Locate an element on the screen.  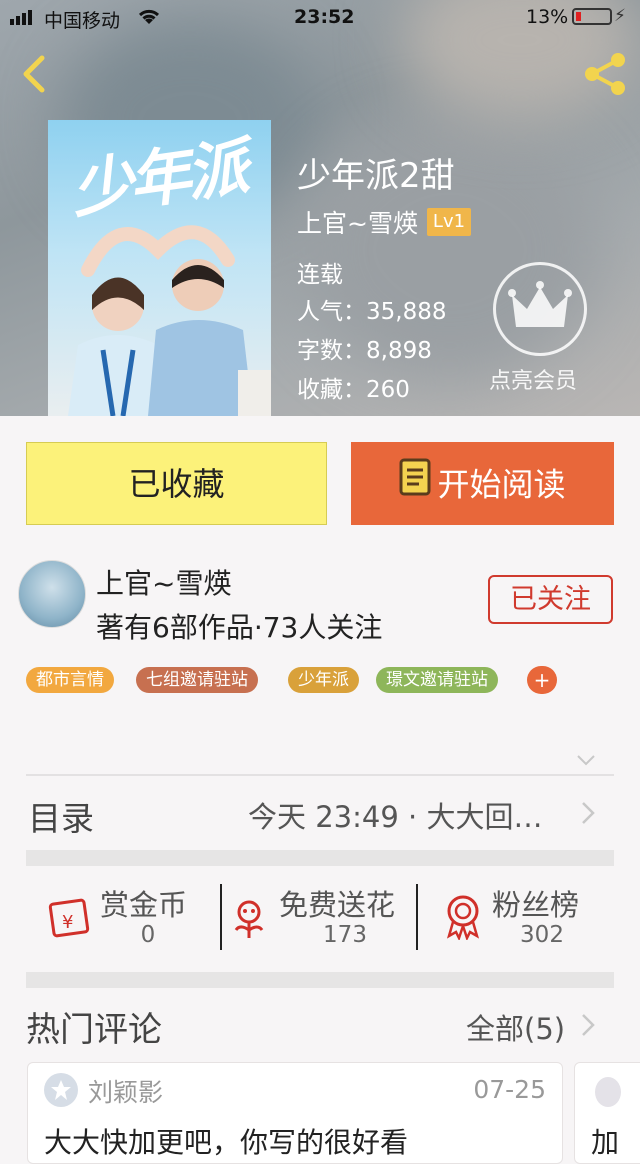
comment-text-peek: 加 is located at coordinates (605, 1142).